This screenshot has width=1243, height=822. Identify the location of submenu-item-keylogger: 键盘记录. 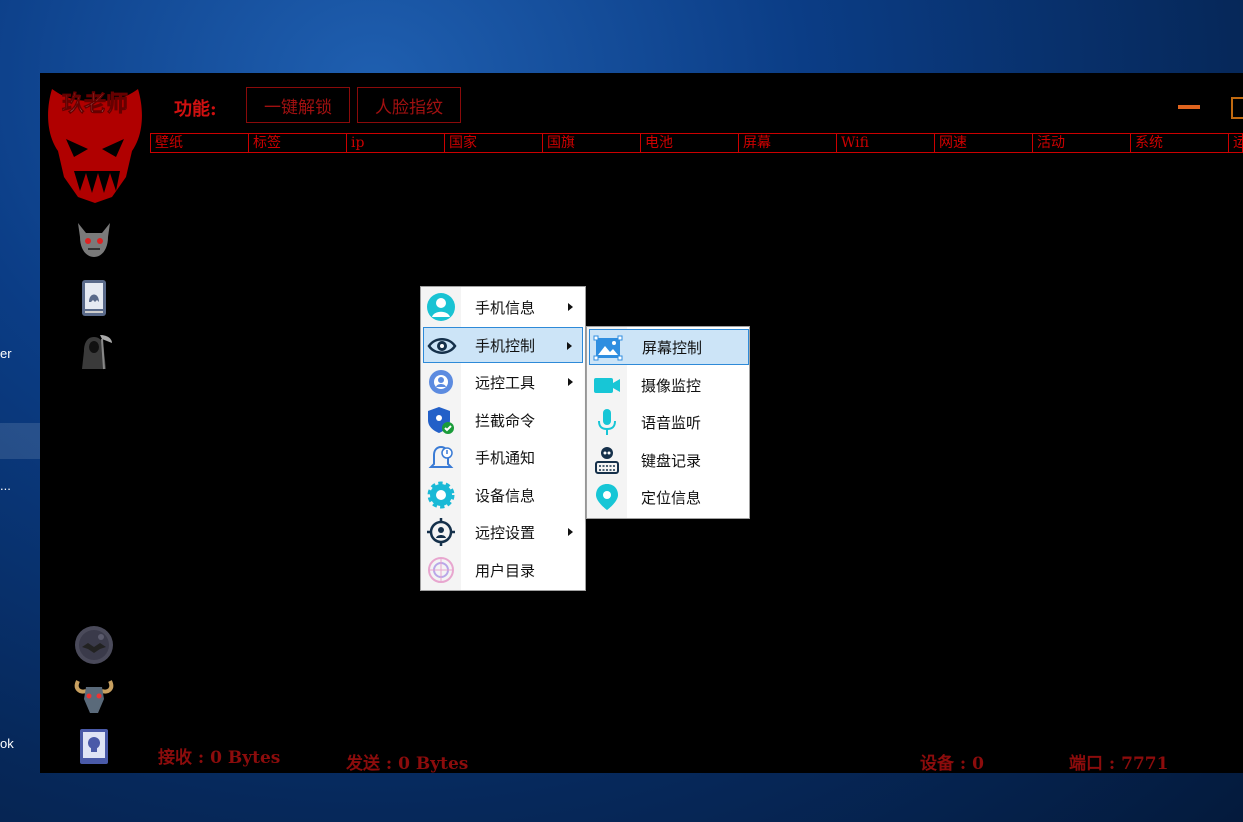
(669, 460).